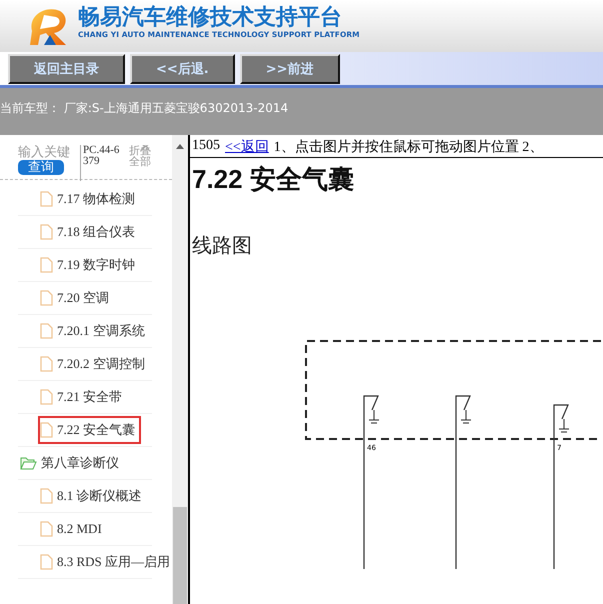  What do you see at coordinates (71, 463) in the screenshot?
I see `tree-folder: 第八章诊断仪` at bounding box center [71, 463].